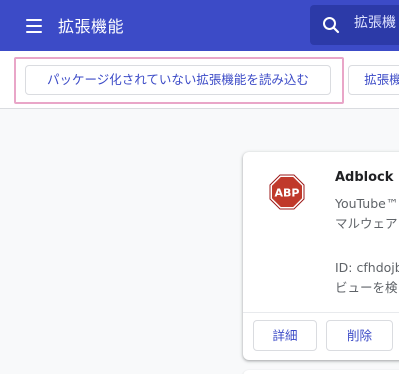 This screenshot has height=374, width=399. I want to click on search-box, so click(354, 25).